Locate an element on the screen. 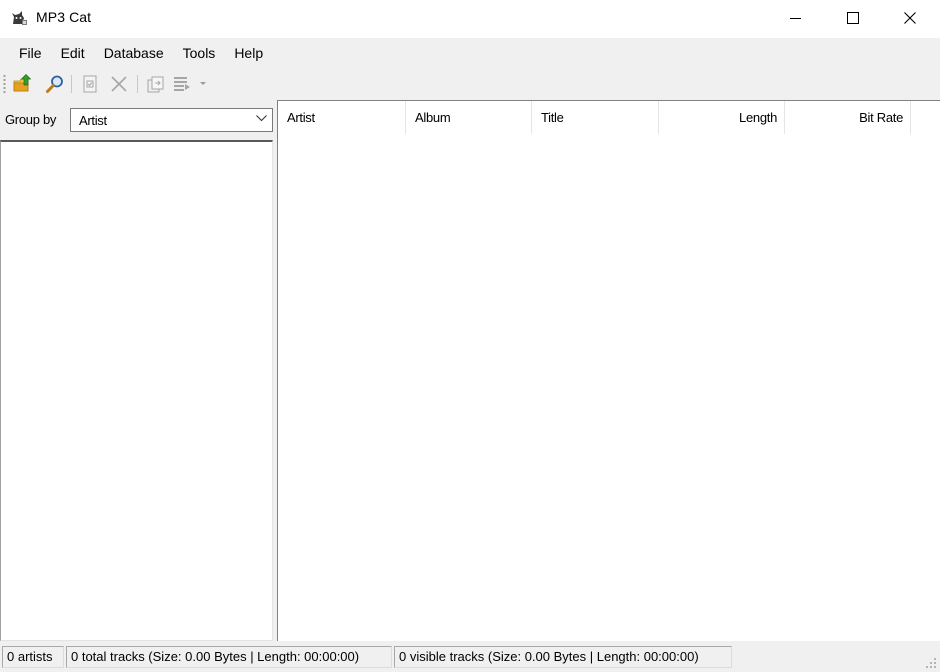 This screenshot has height=672, width=940. properties-button is located at coordinates (90, 84).